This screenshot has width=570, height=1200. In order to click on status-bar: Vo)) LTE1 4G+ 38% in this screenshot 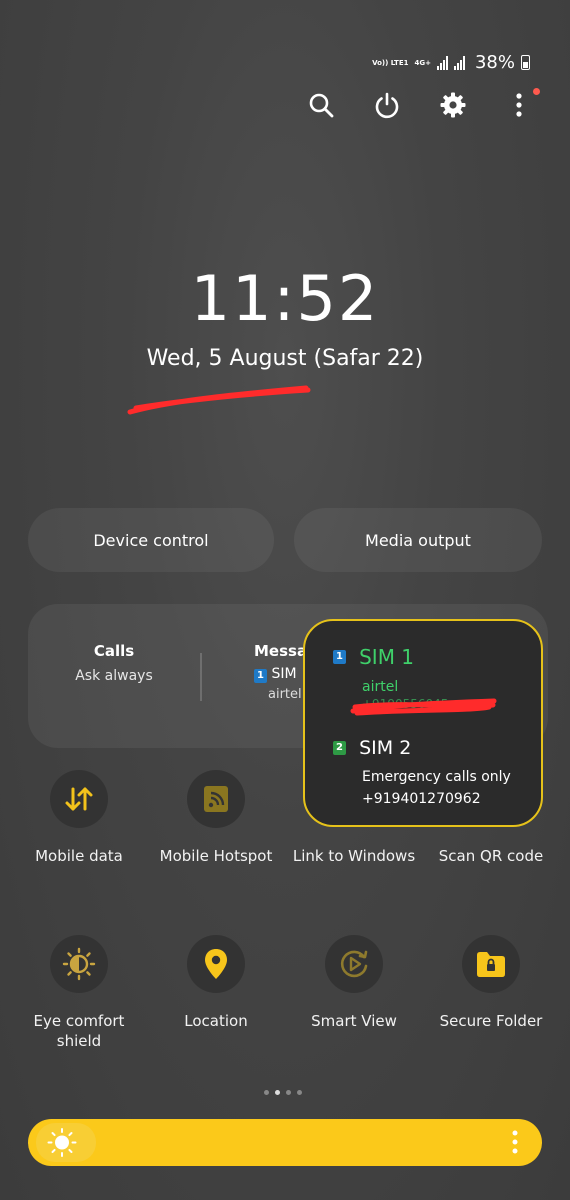, I will do `click(451, 62)`.